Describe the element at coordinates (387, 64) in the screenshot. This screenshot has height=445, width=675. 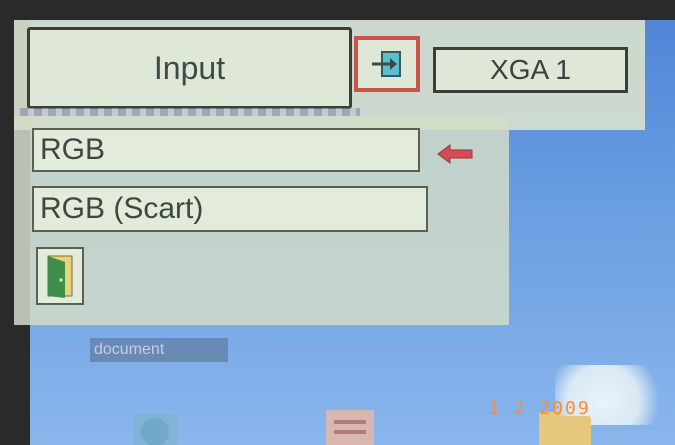
I see `input-source-icon` at that location.